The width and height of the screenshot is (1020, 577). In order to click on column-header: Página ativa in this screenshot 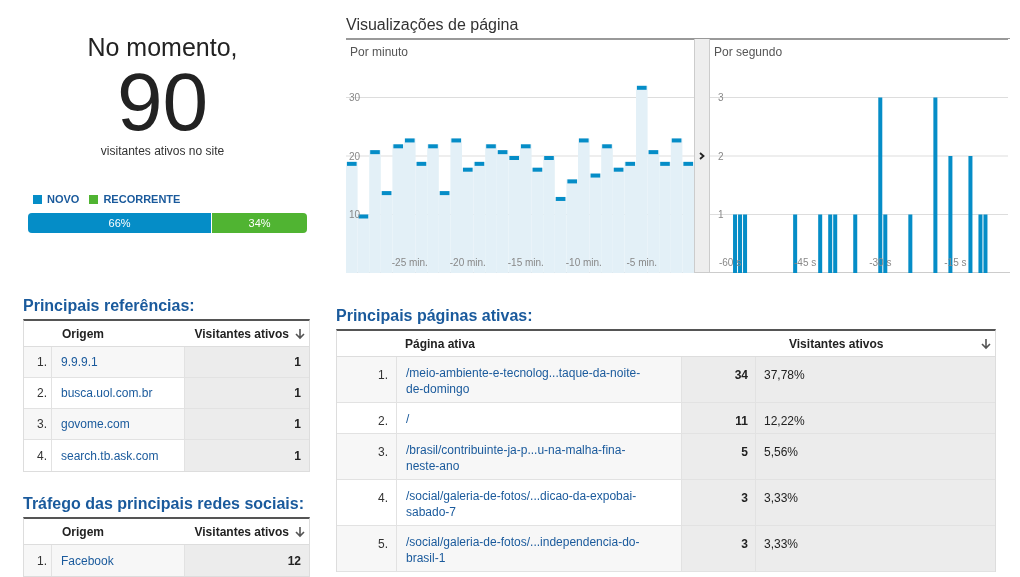, I will do `click(440, 344)`.